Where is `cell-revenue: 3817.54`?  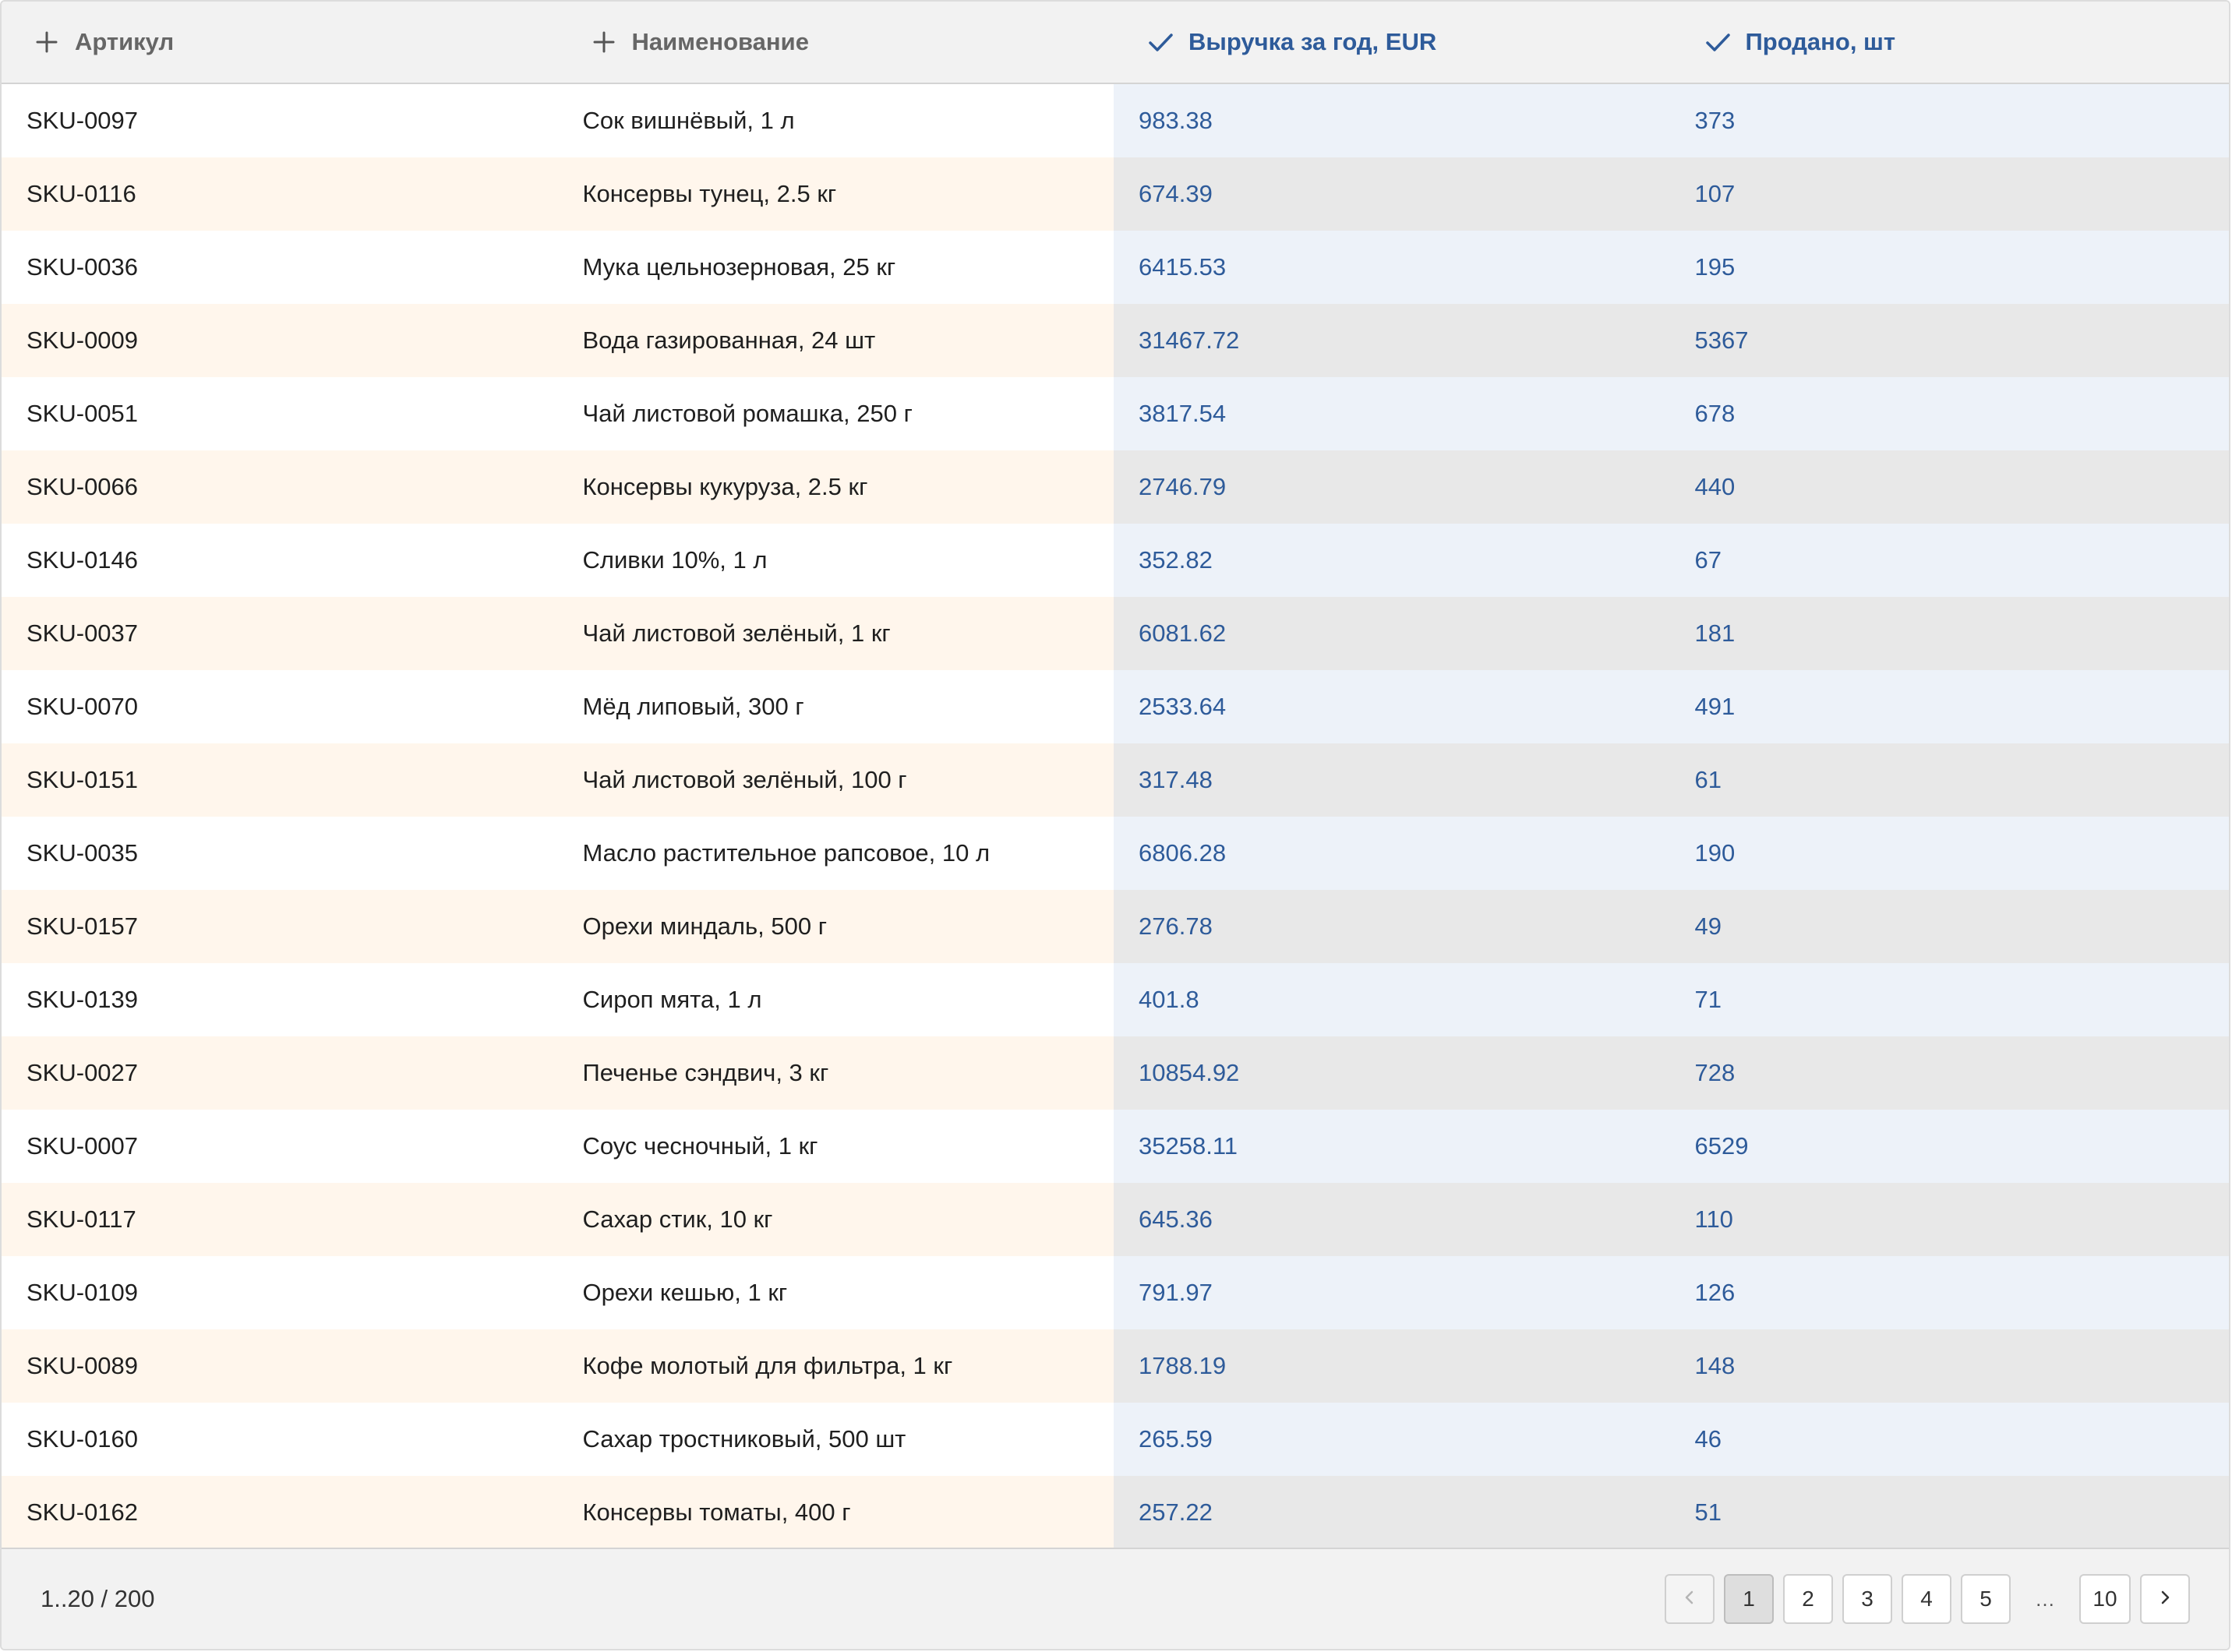 cell-revenue: 3817.54 is located at coordinates (1392, 413).